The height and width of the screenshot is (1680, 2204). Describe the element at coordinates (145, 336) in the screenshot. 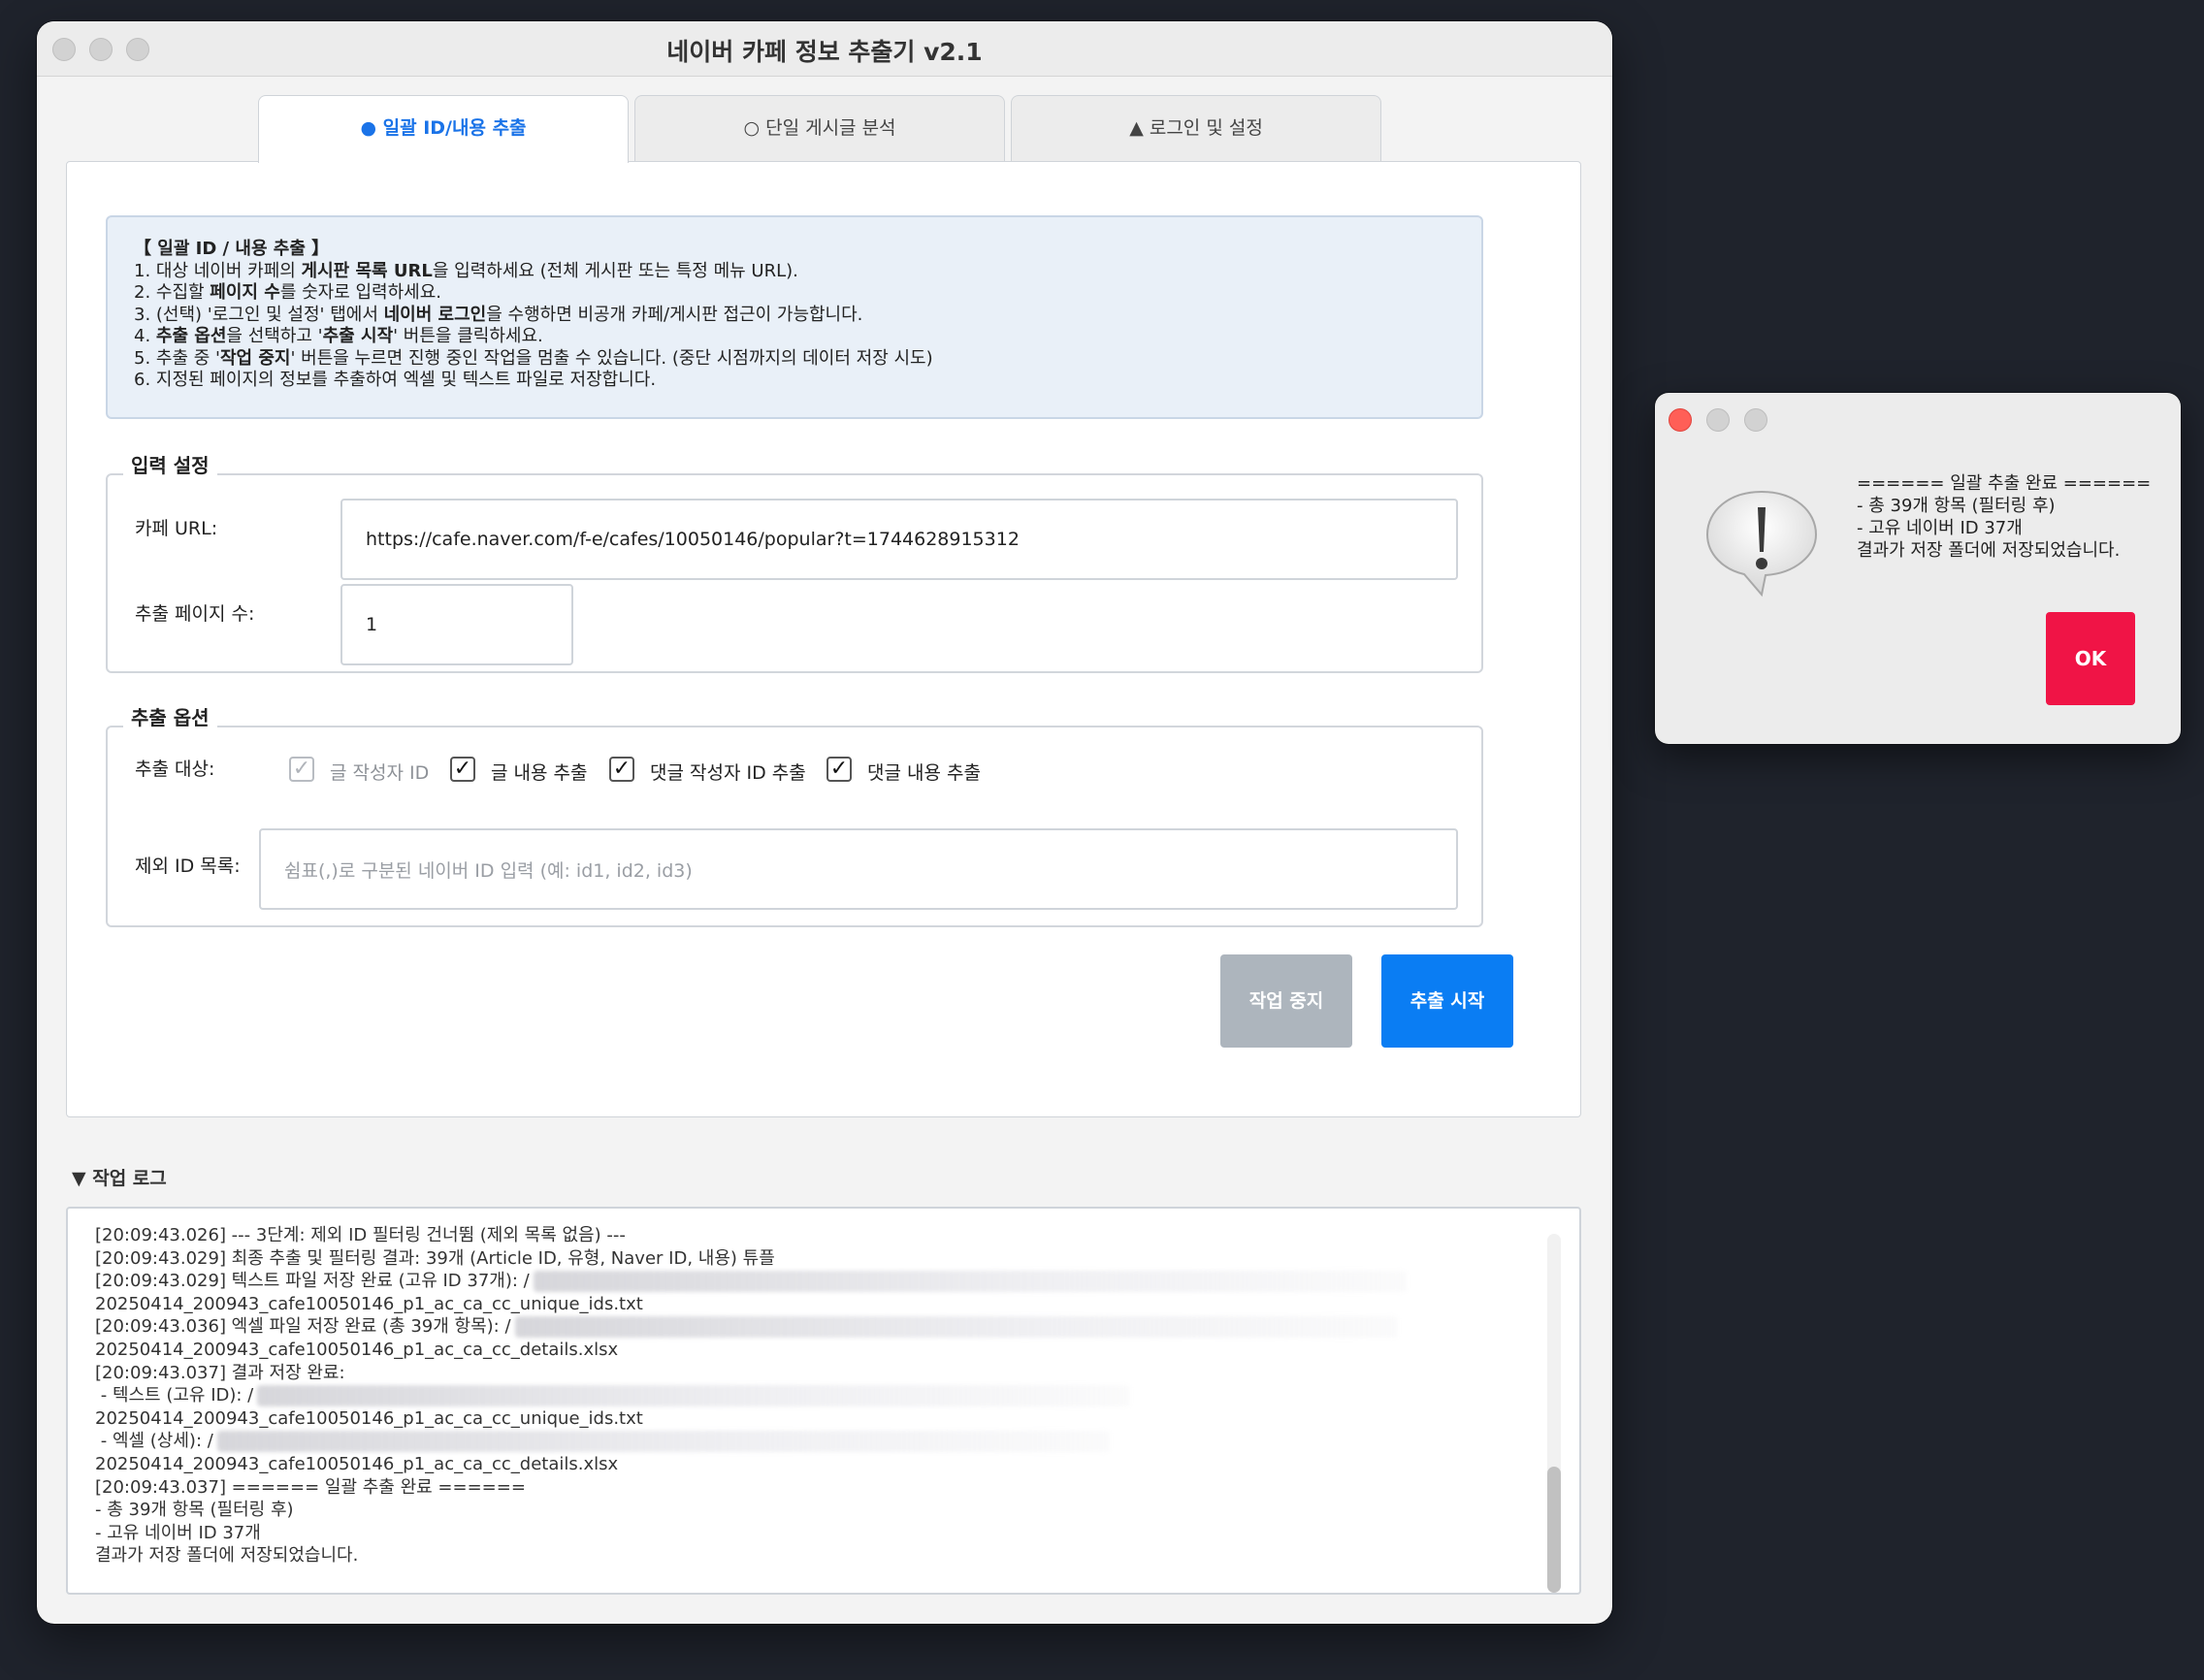

I see `text: 4.` at that location.